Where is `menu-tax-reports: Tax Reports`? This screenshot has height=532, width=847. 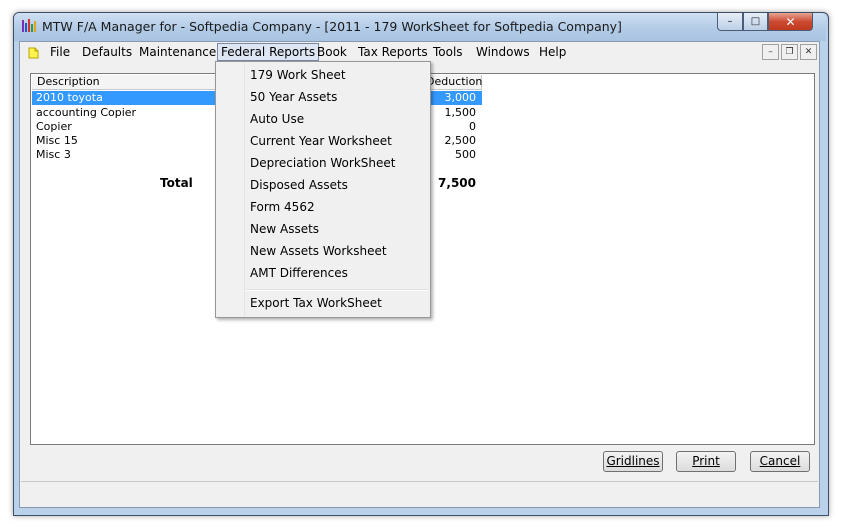
menu-tax-reports: Tax Reports is located at coordinates (393, 53).